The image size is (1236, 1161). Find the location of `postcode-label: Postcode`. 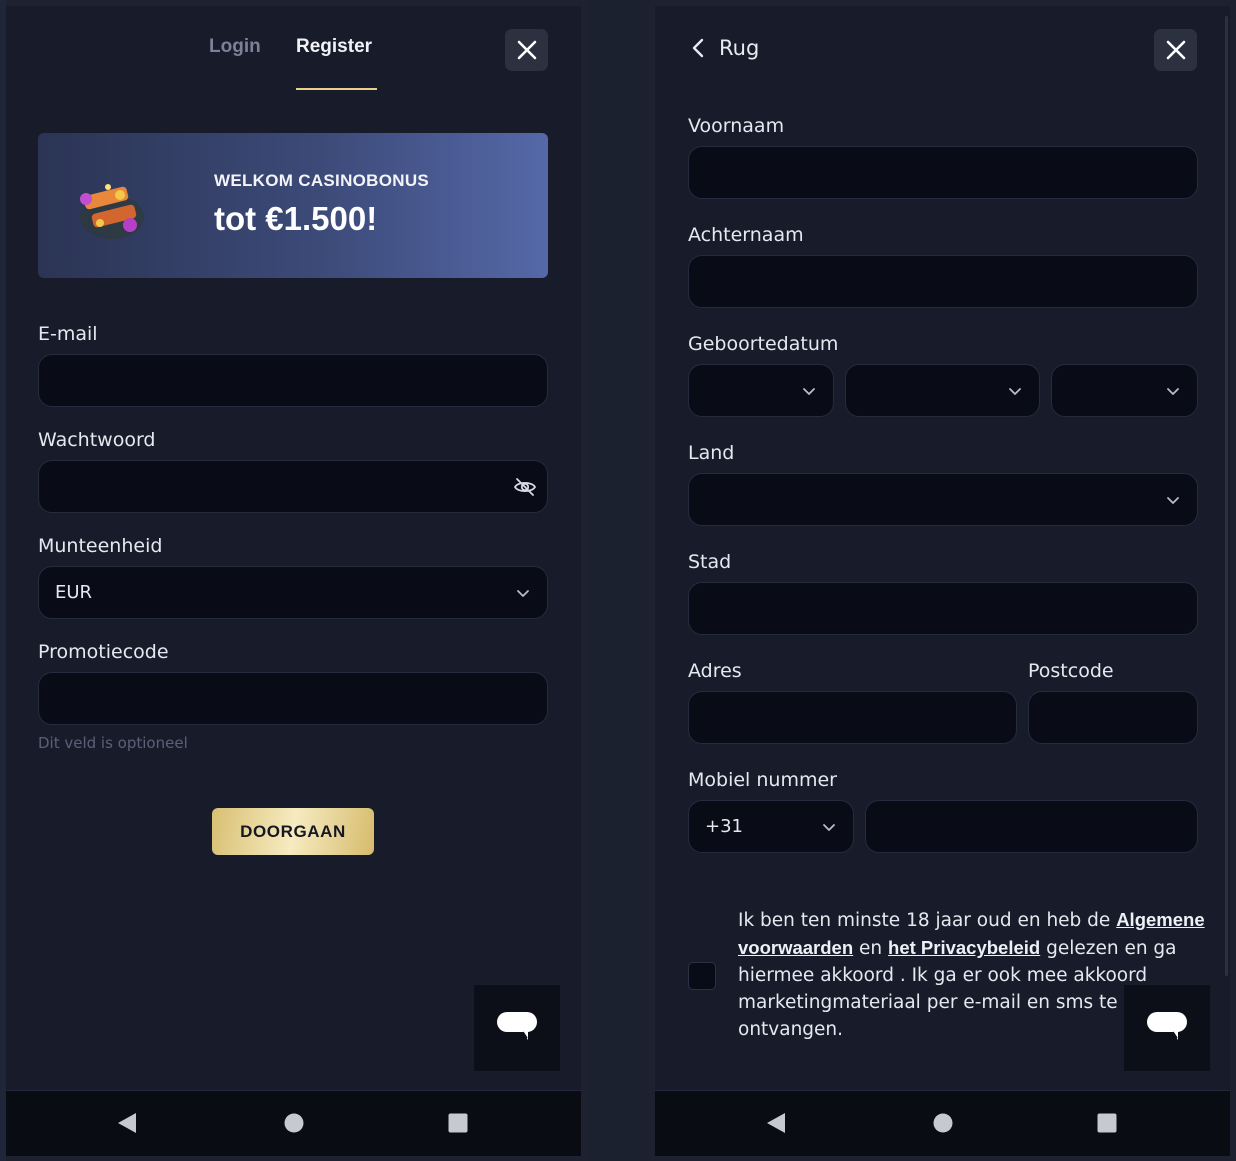

postcode-label: Postcode is located at coordinates (1071, 671).